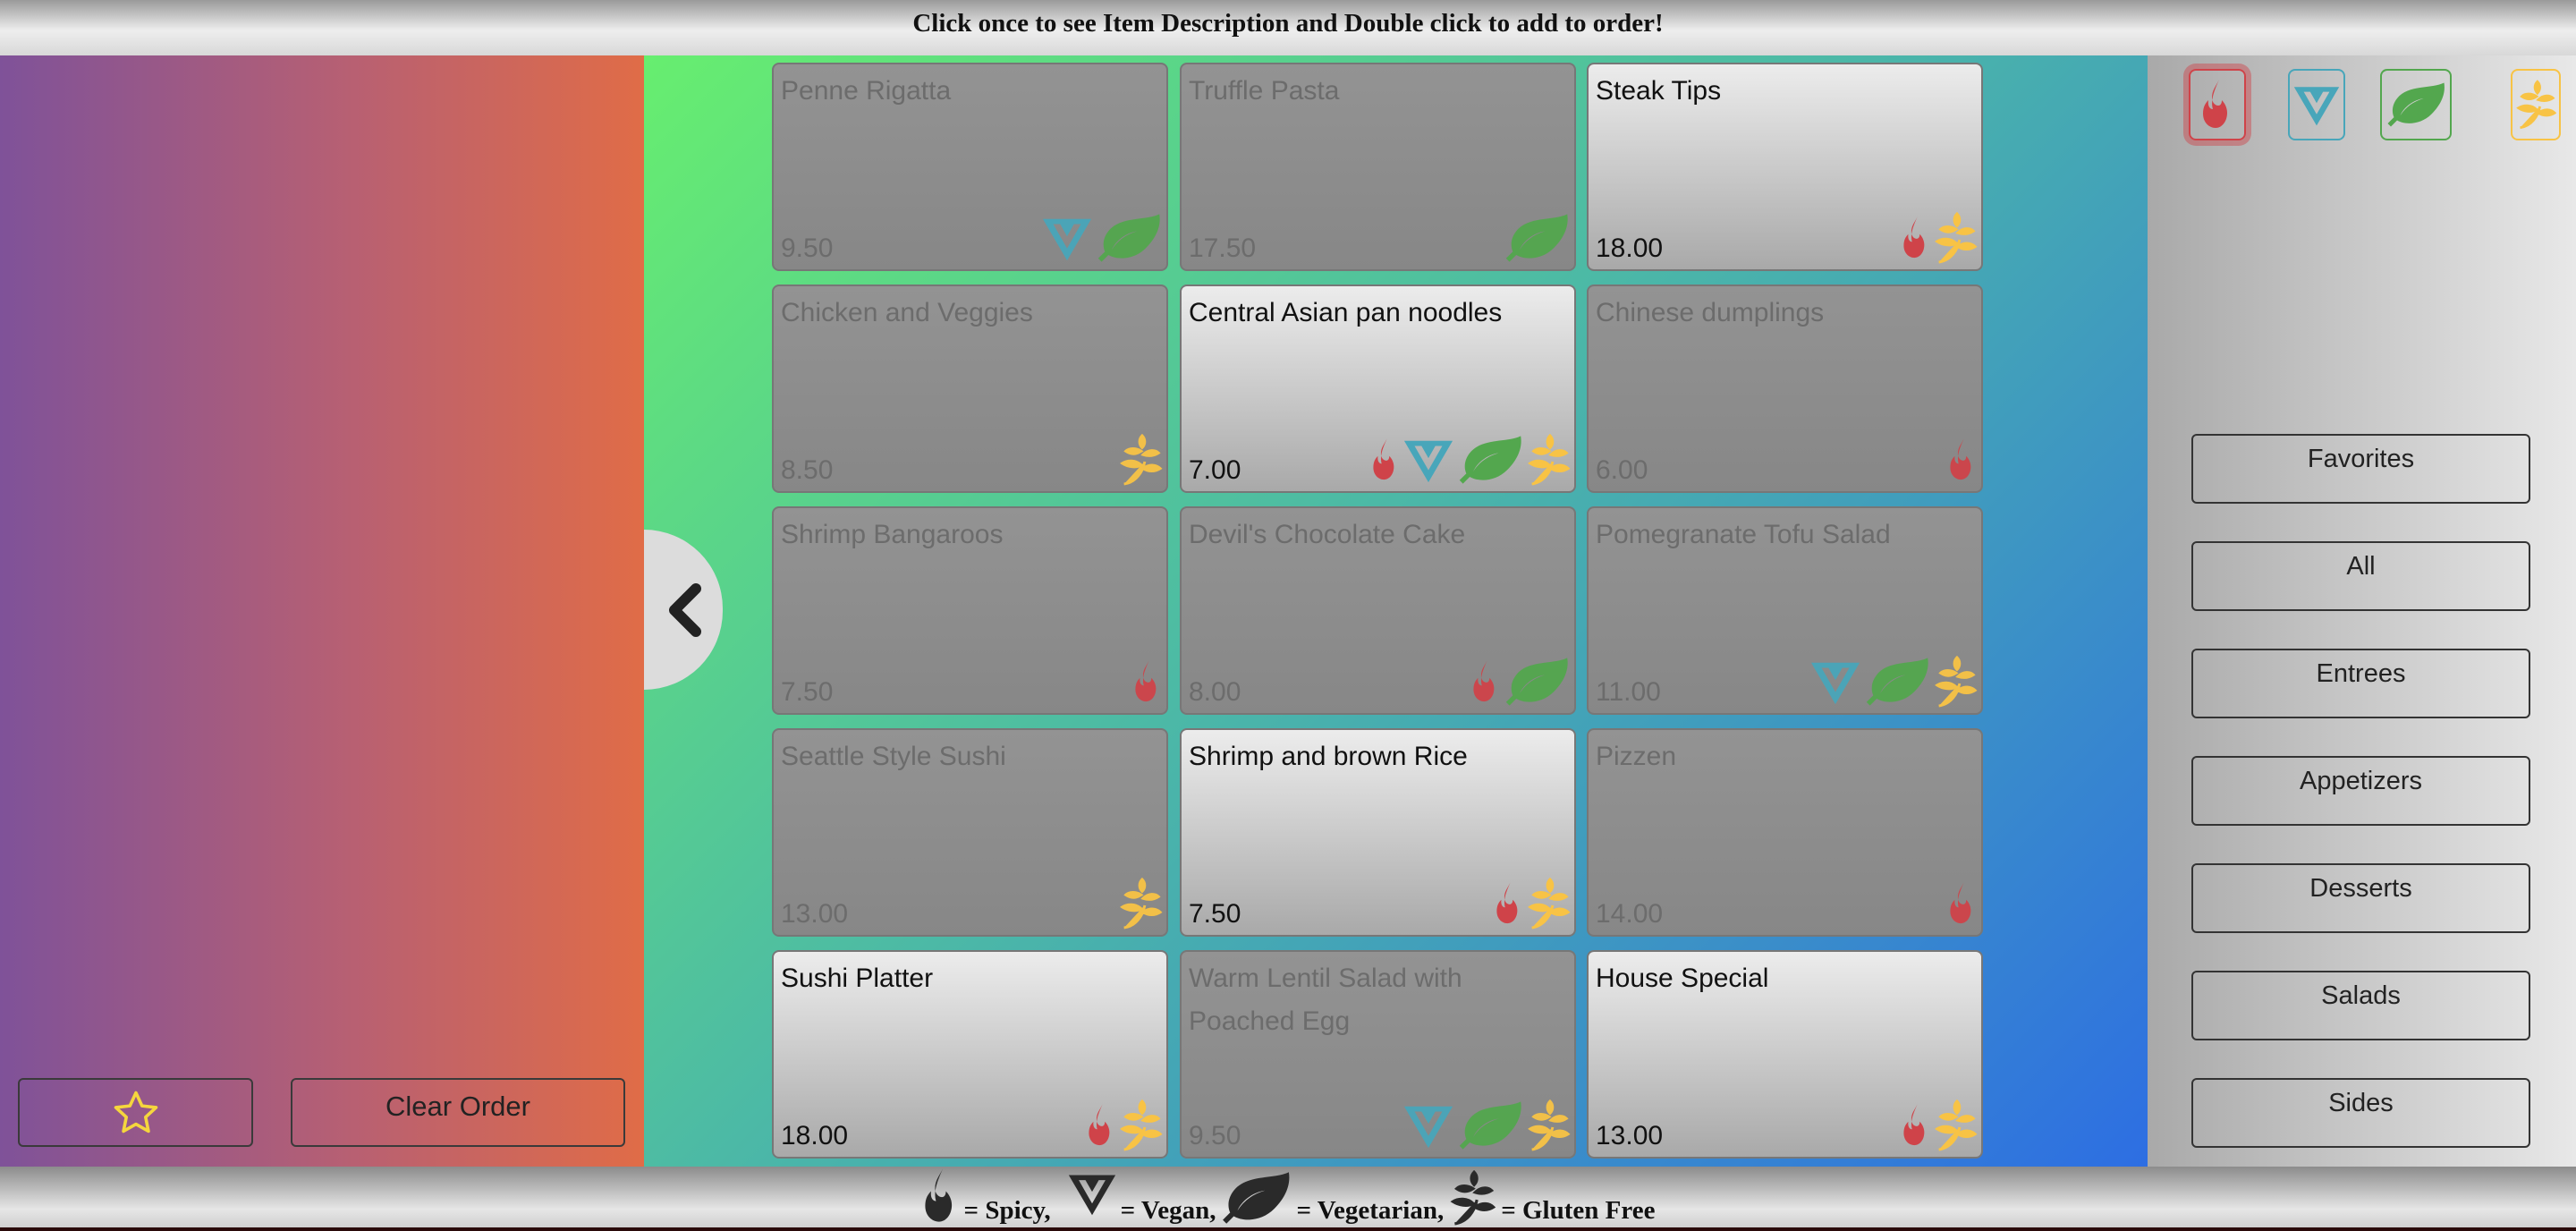 Image resolution: width=2576 pixels, height=1231 pixels. What do you see at coordinates (2360, 576) in the screenshot?
I see `category-all: All` at bounding box center [2360, 576].